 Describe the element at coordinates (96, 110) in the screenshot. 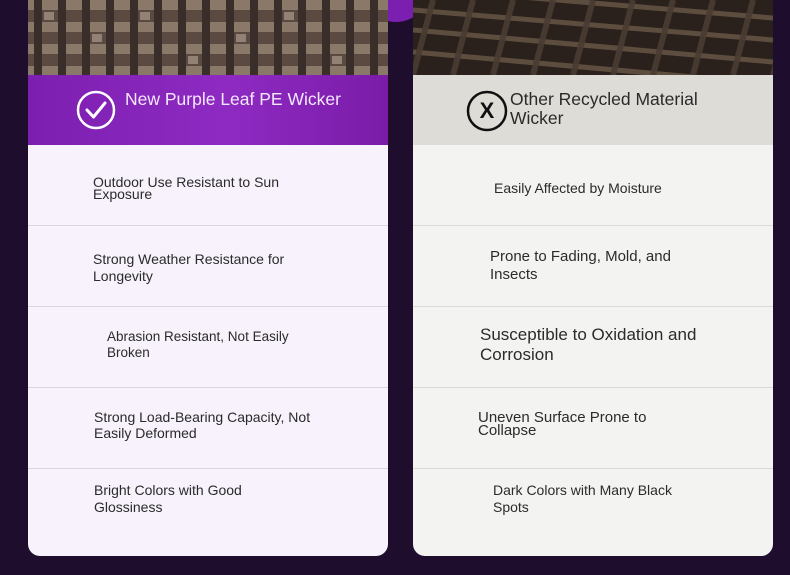

I see `check-circle-icon` at that location.